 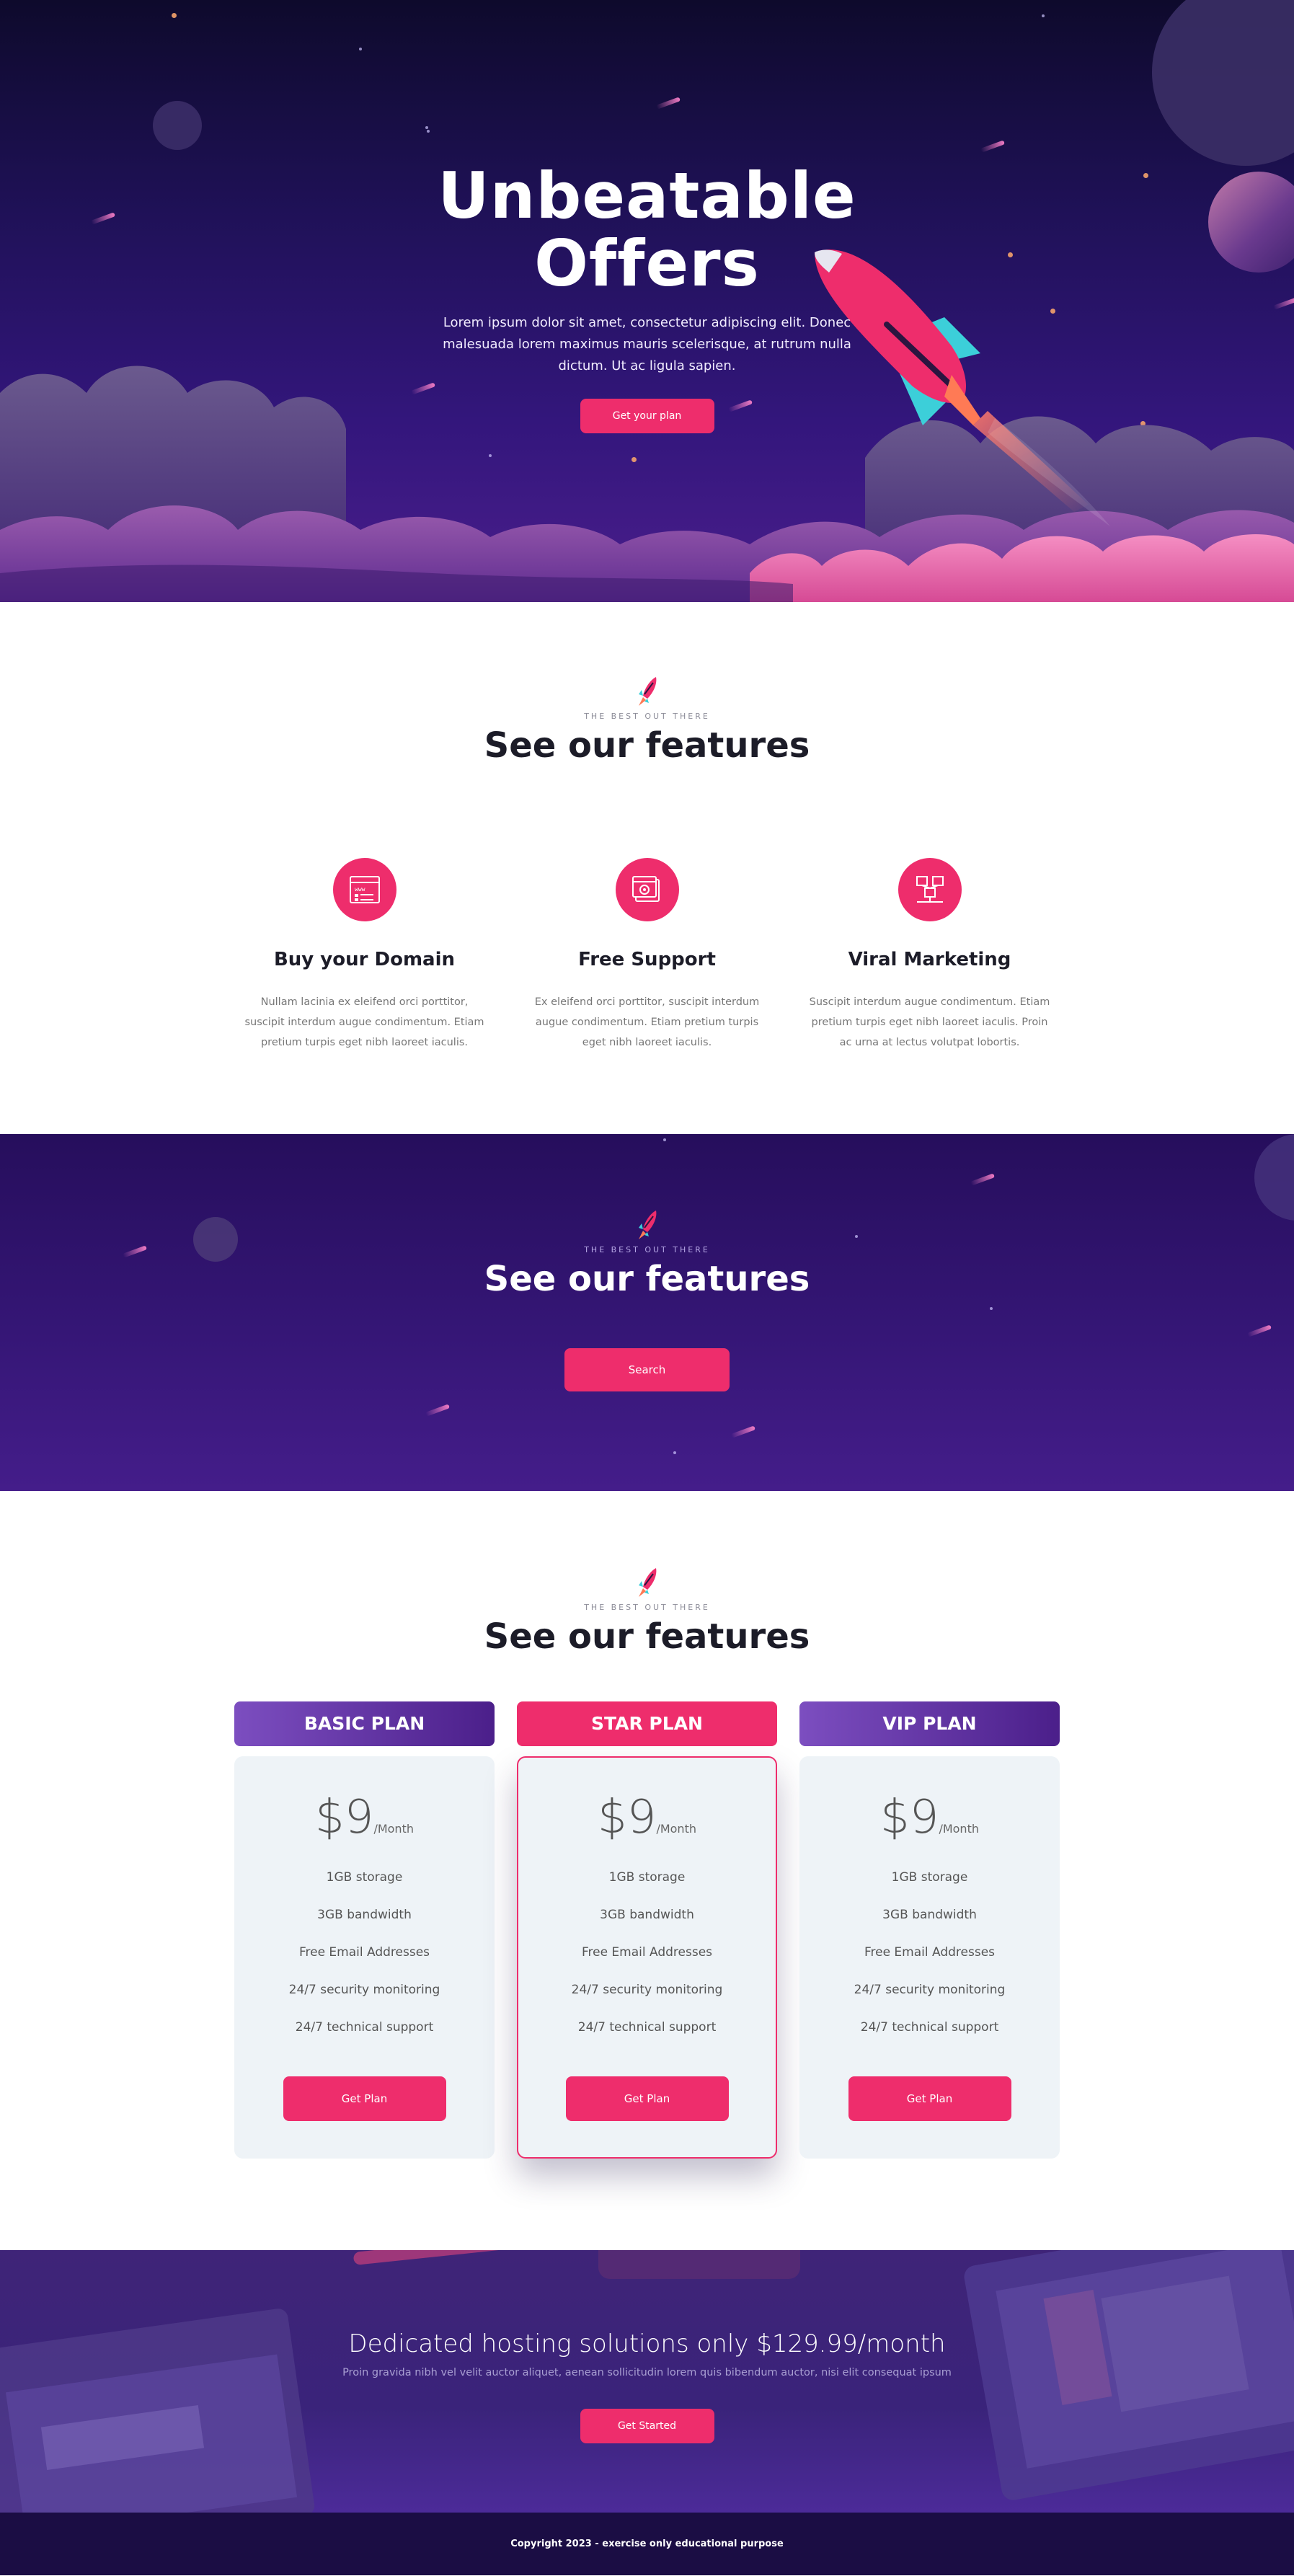 I want to click on search-band-eyebrow: THE BEST OUT THERE, so click(x=647, y=1249).